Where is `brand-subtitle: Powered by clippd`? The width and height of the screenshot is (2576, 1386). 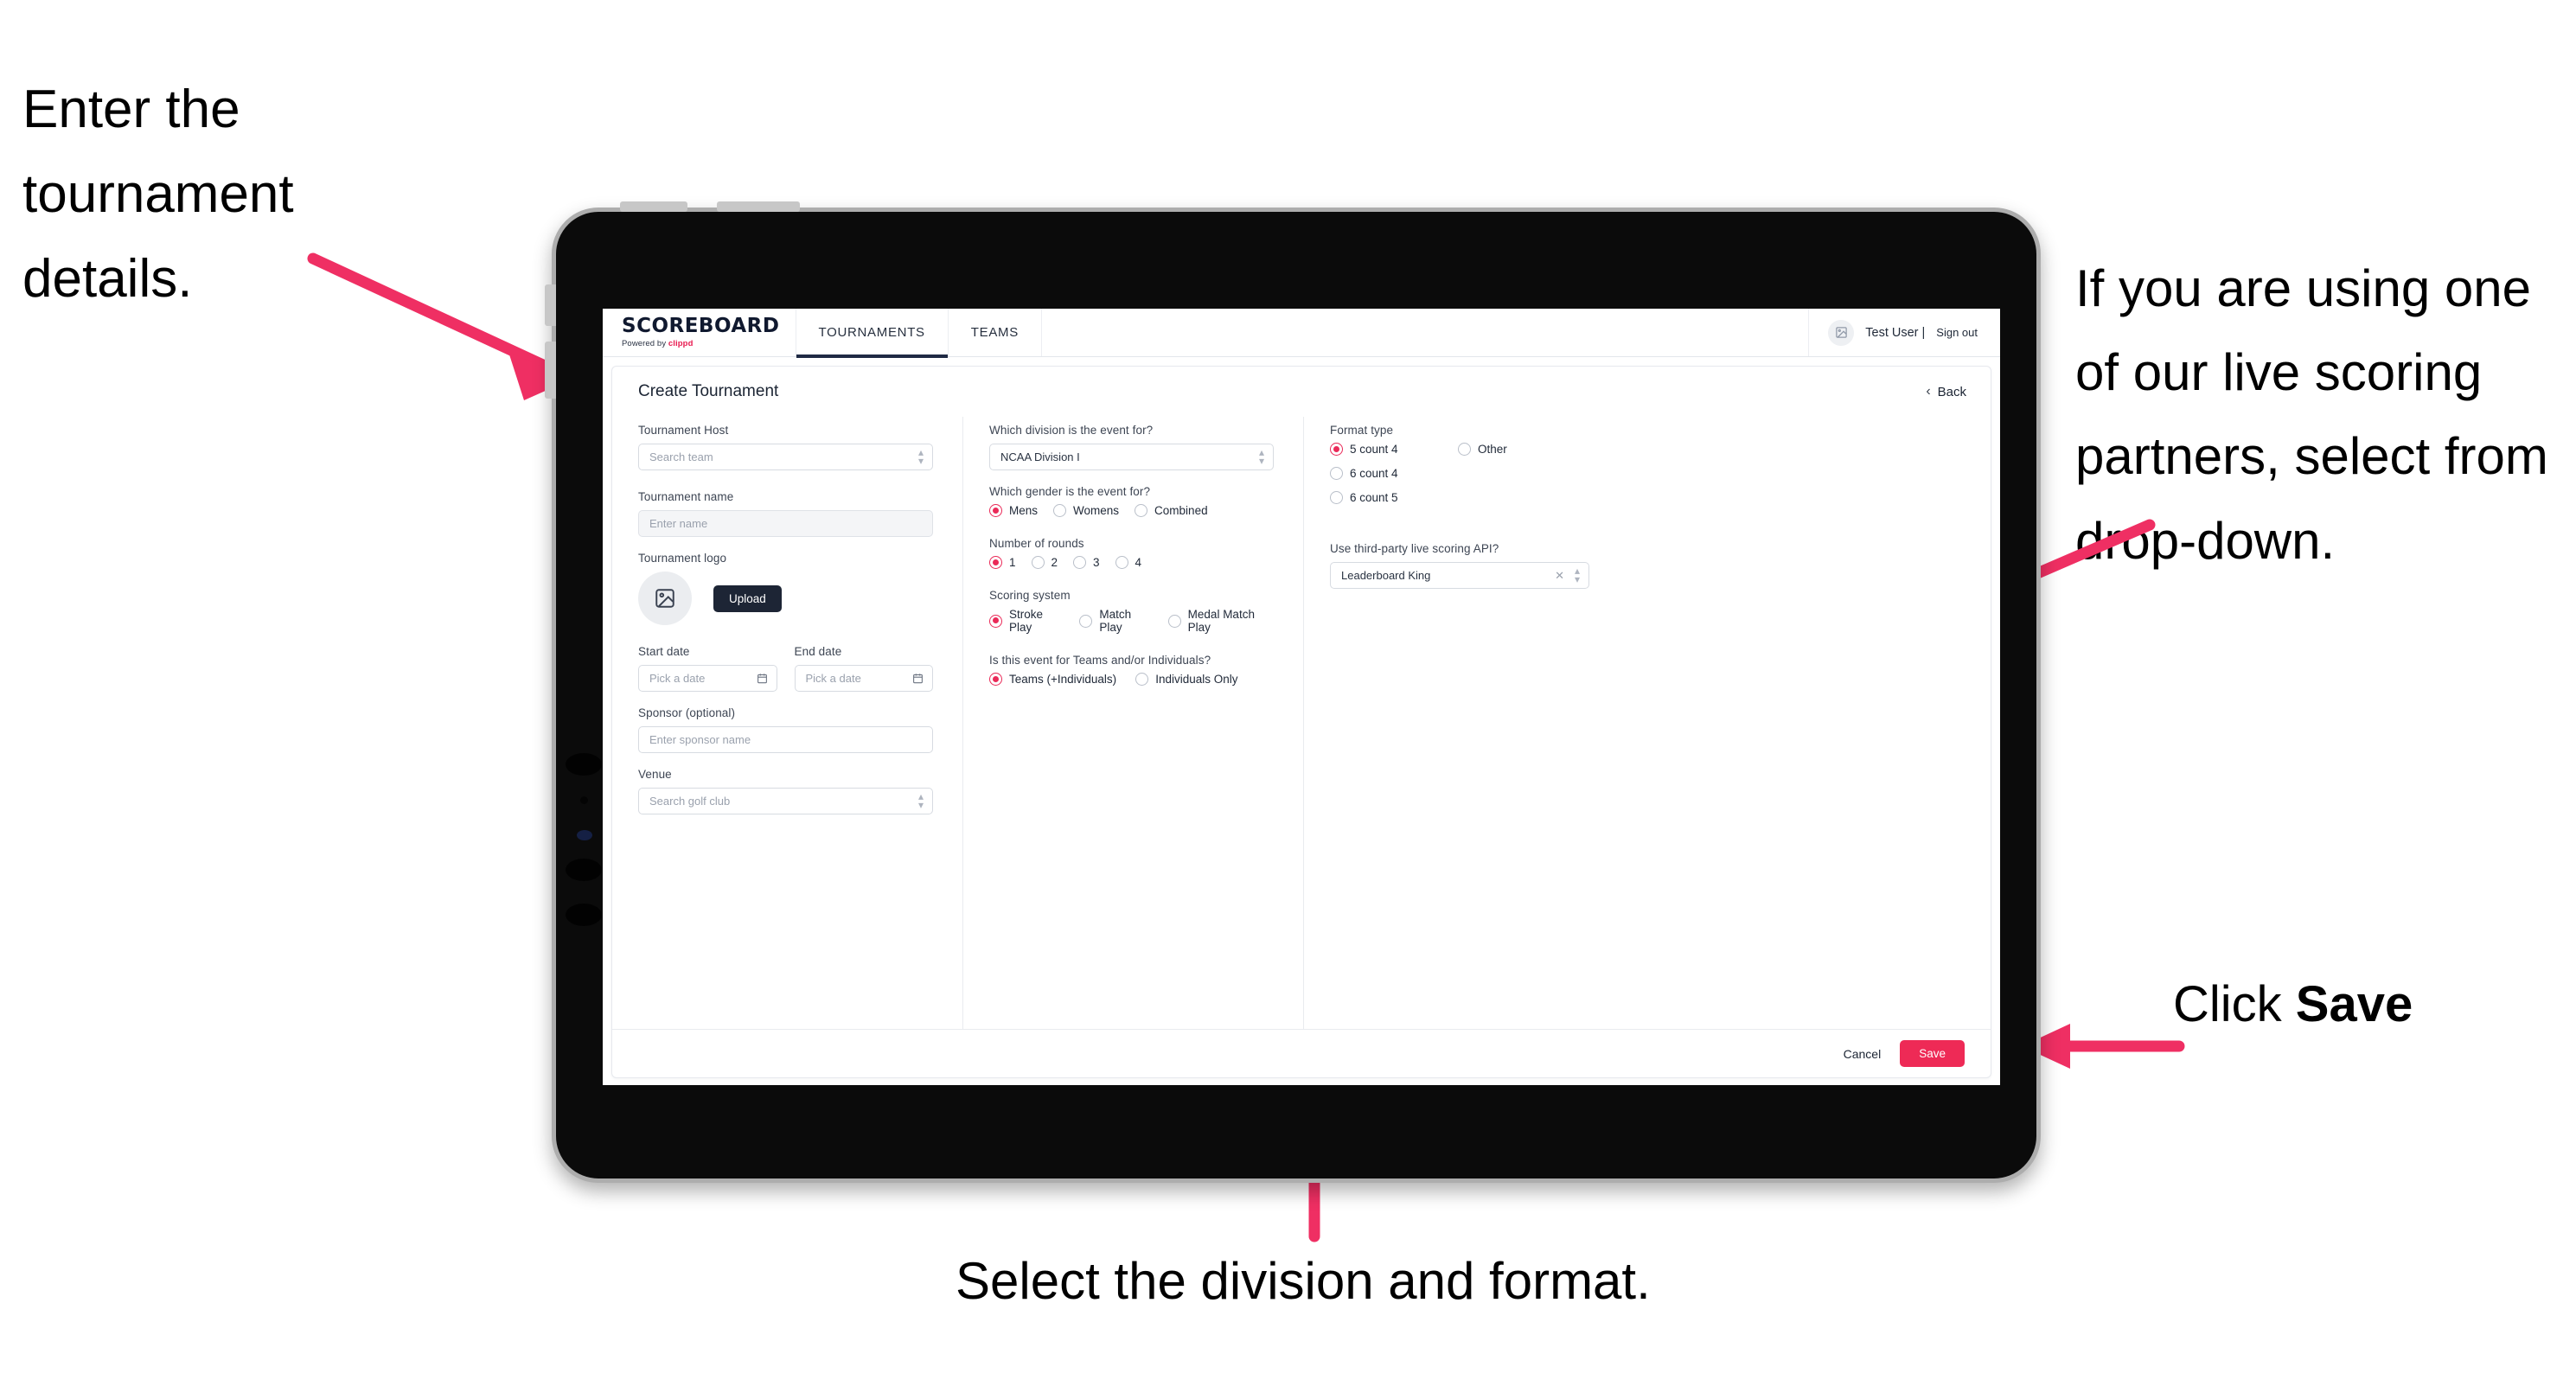
brand-subtitle: Powered by clippd is located at coordinates (701, 344).